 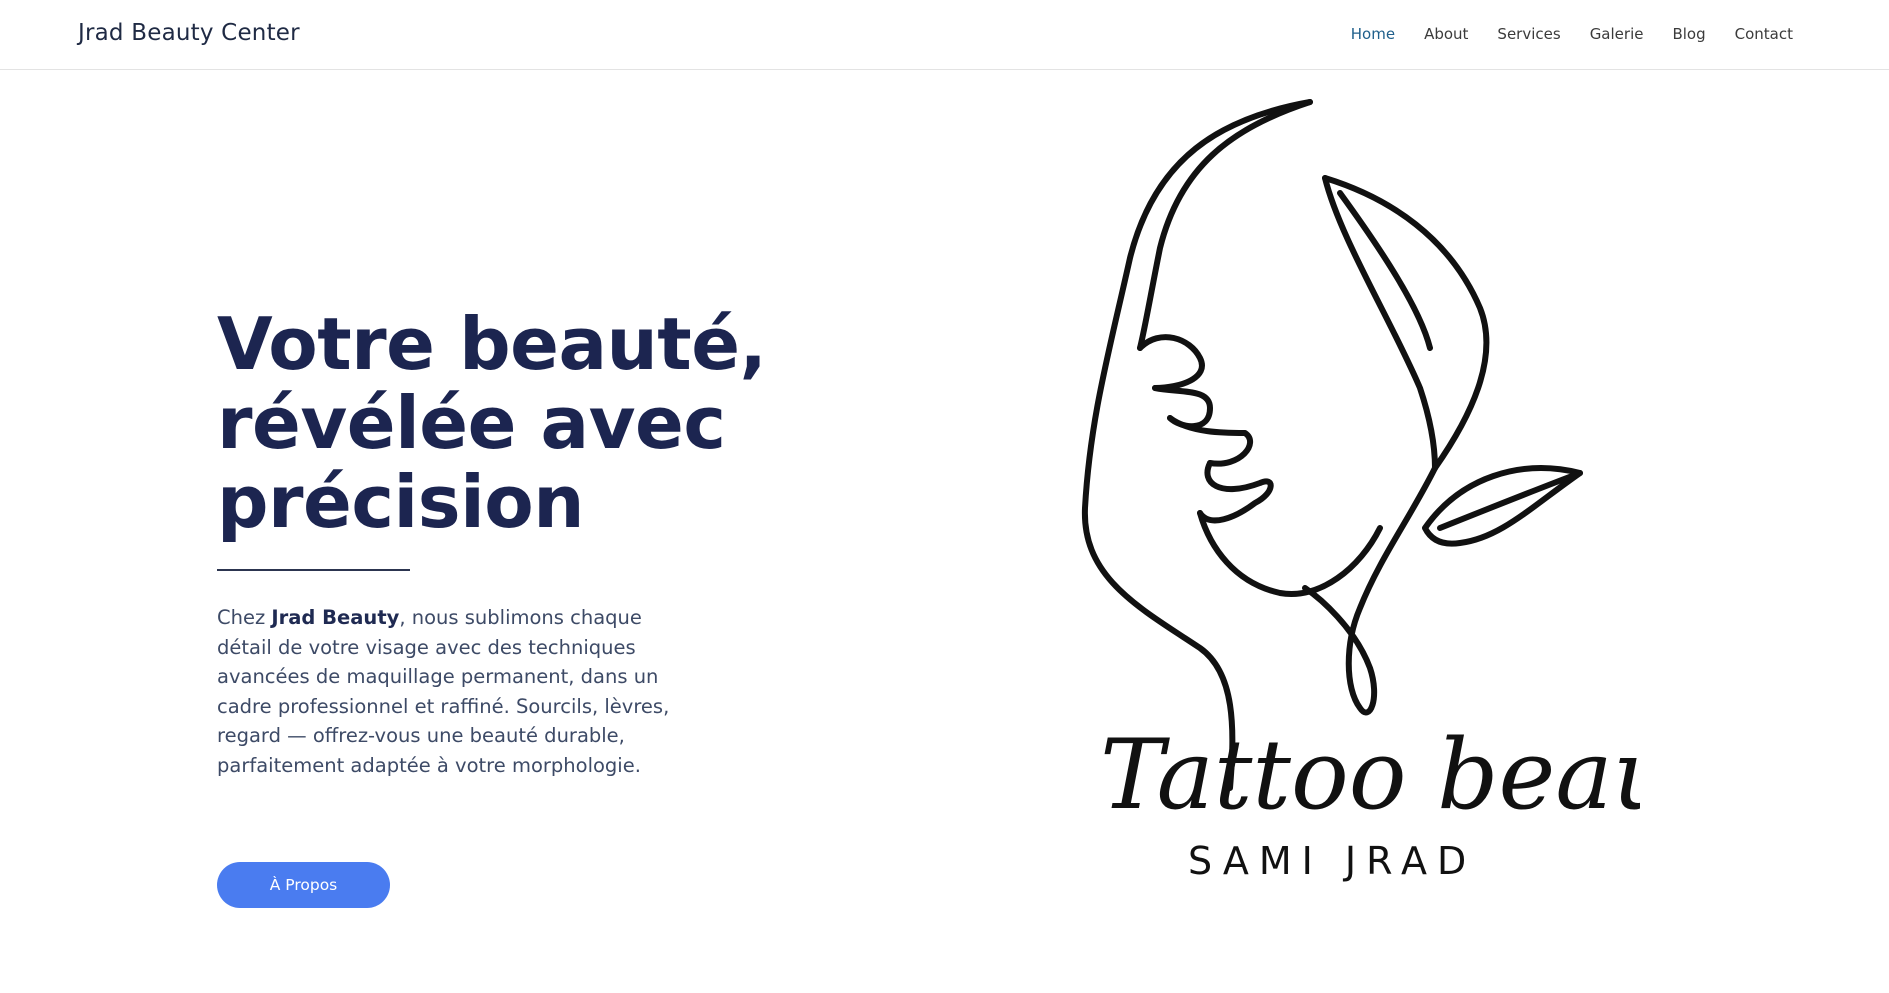 I want to click on nav-home: Home, so click(x=1373, y=34).